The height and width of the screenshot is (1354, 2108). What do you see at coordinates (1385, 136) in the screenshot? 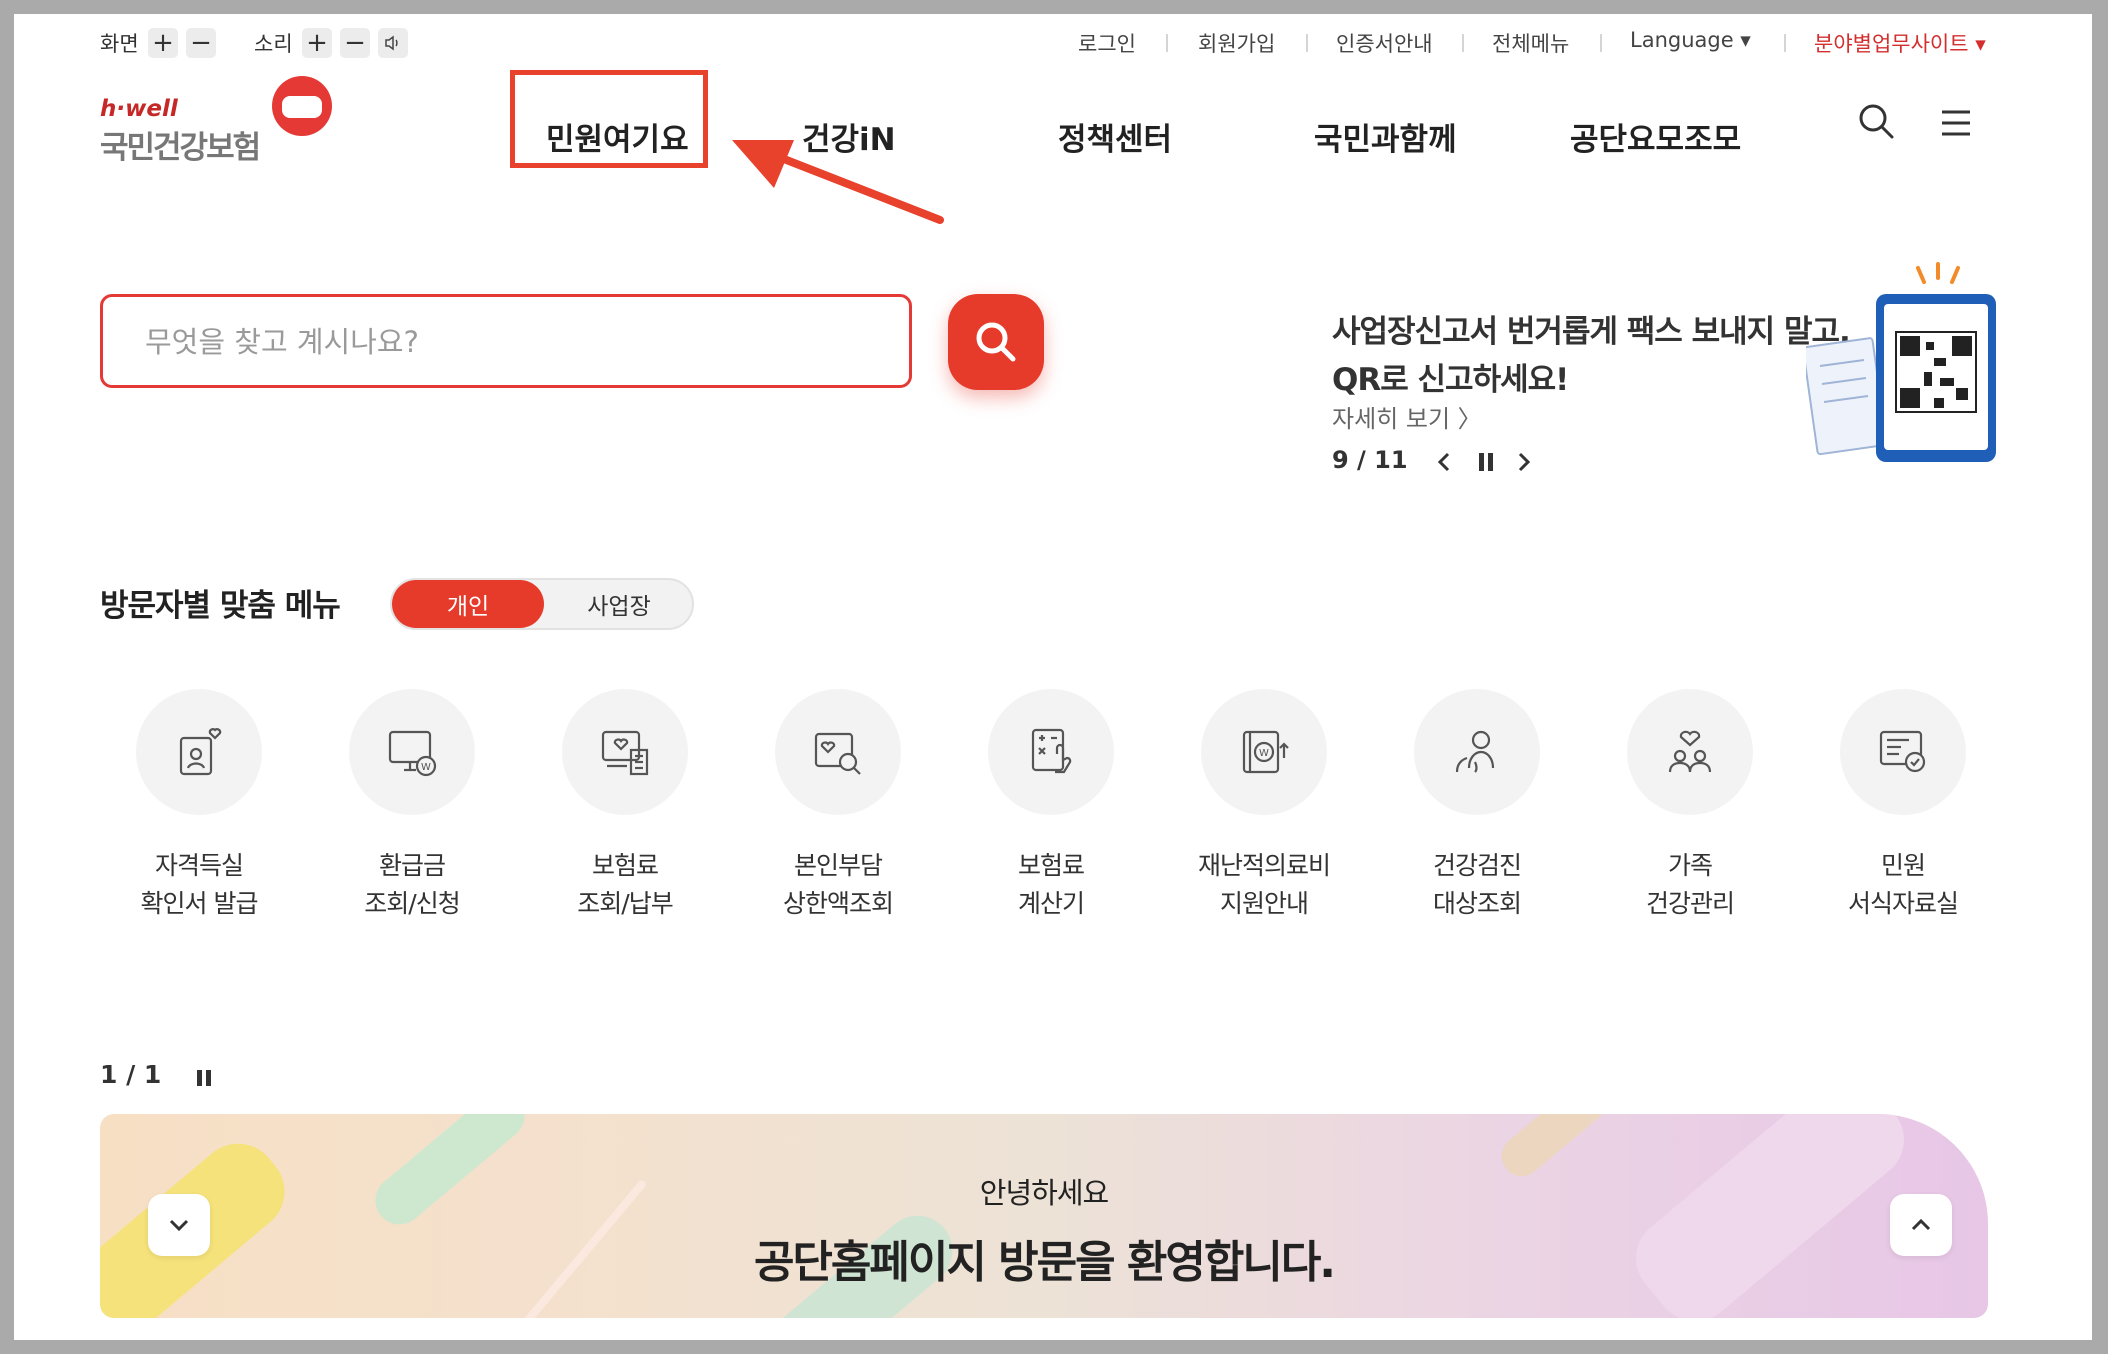
I see `nav-with-citizens: 국민과함께` at bounding box center [1385, 136].